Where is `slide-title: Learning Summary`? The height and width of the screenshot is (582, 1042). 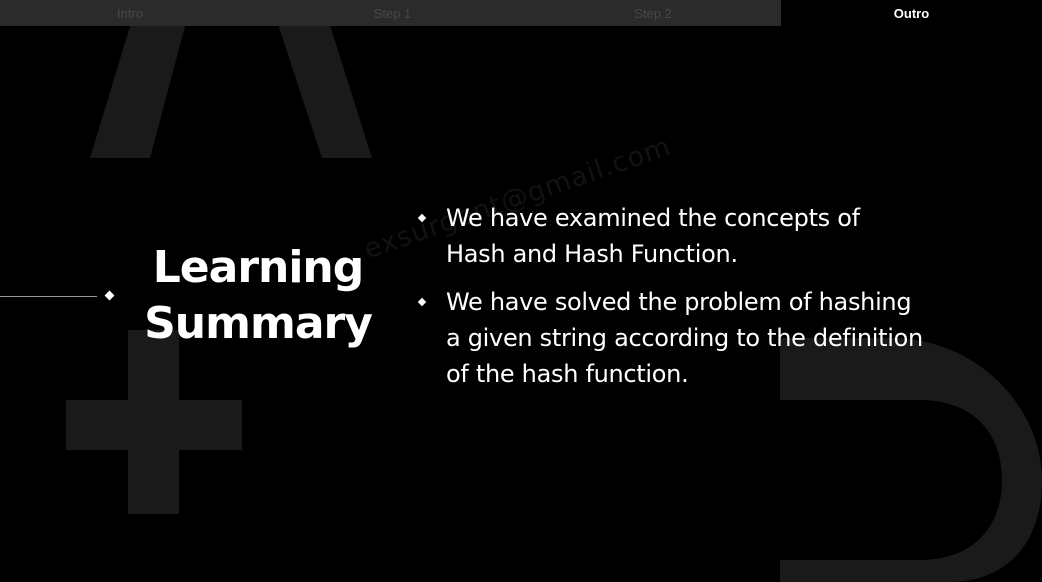 slide-title: Learning Summary is located at coordinates (258, 296).